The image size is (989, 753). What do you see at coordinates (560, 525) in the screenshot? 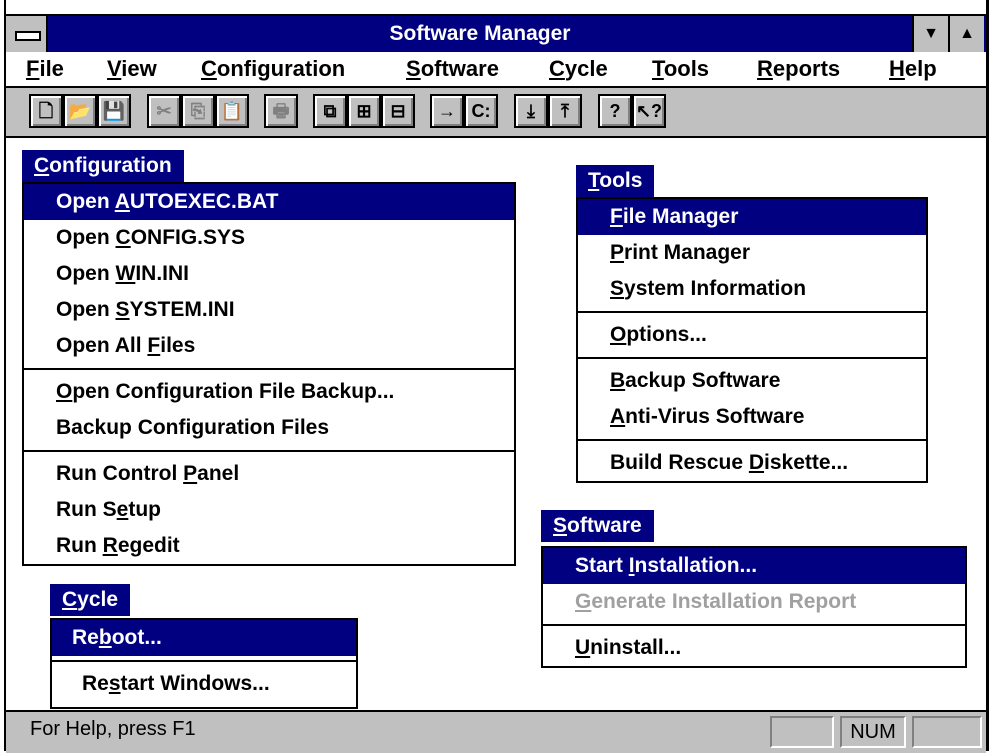
I see `software-title-mnemonic: S` at bounding box center [560, 525].